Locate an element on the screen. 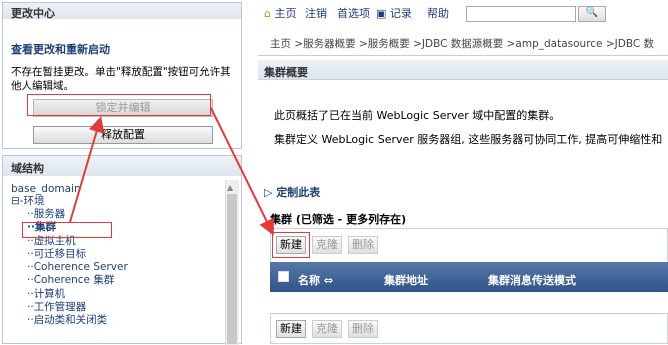  arrow-to-lock-button is located at coordinates (87, 169).